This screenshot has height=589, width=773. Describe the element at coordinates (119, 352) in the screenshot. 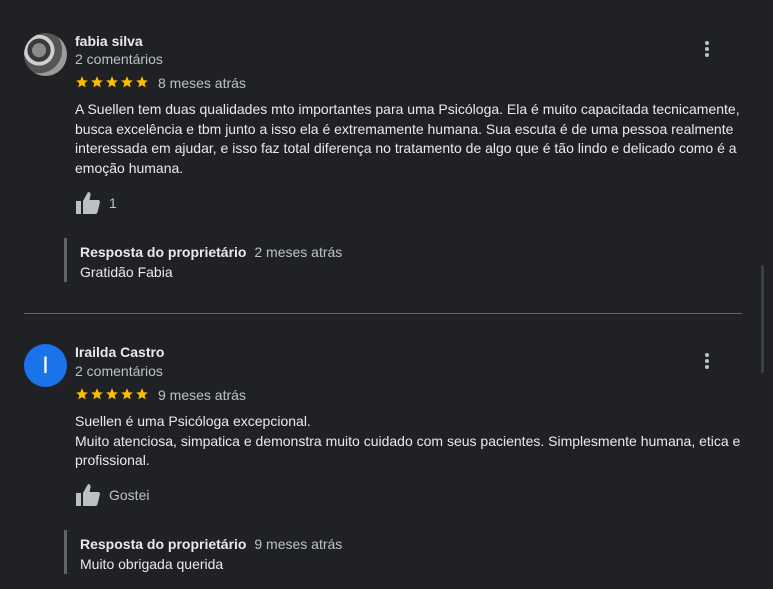

I see `reviewer-name: Irailda Castro` at that location.